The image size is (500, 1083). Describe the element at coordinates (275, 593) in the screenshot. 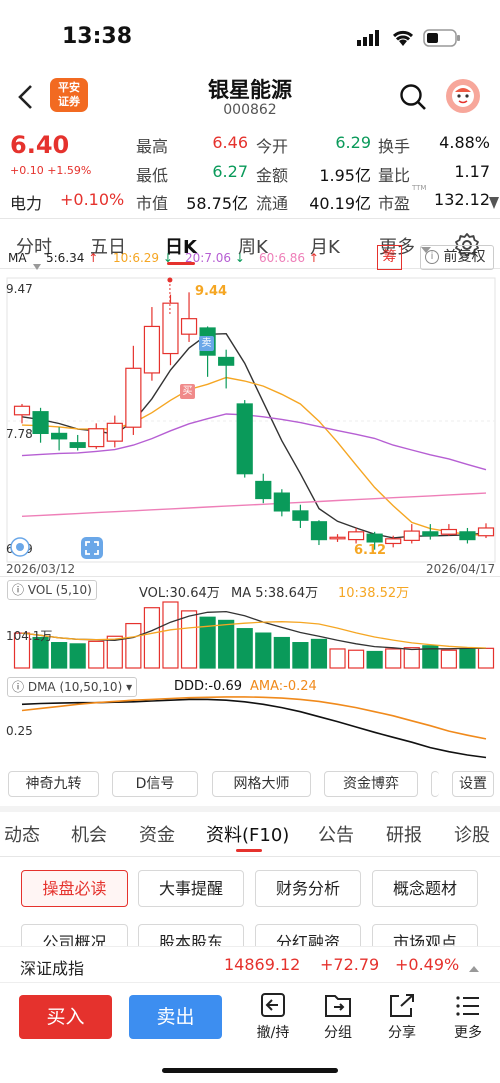

I see `vol-ma5: MA 5:38.64万` at that location.